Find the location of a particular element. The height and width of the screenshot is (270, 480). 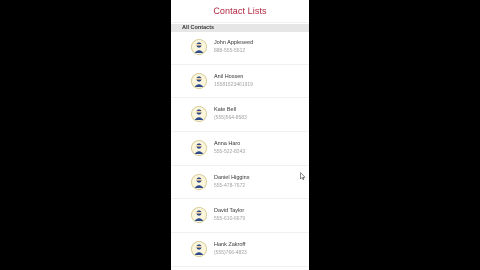

navigation-bar: Contact Lists is located at coordinates (240, 11).